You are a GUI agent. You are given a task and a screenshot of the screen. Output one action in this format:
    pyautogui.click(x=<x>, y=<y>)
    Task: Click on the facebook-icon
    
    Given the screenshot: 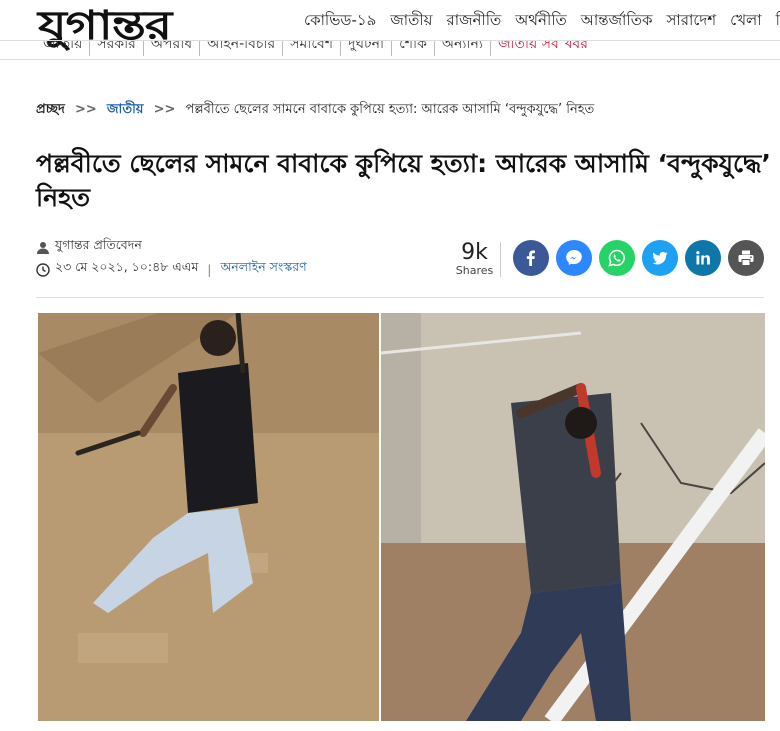 What is the action you would take?
    pyautogui.click(x=530, y=258)
    